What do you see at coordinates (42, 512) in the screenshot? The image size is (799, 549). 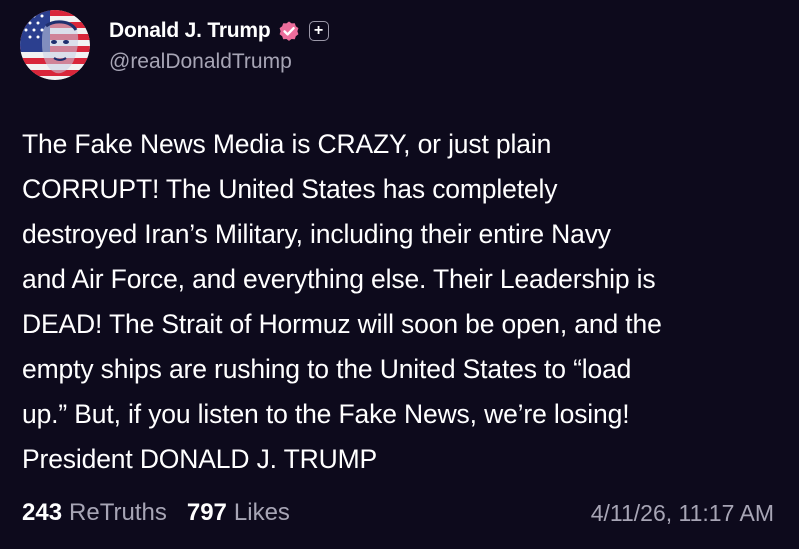 I see `retruths-count: 243` at bounding box center [42, 512].